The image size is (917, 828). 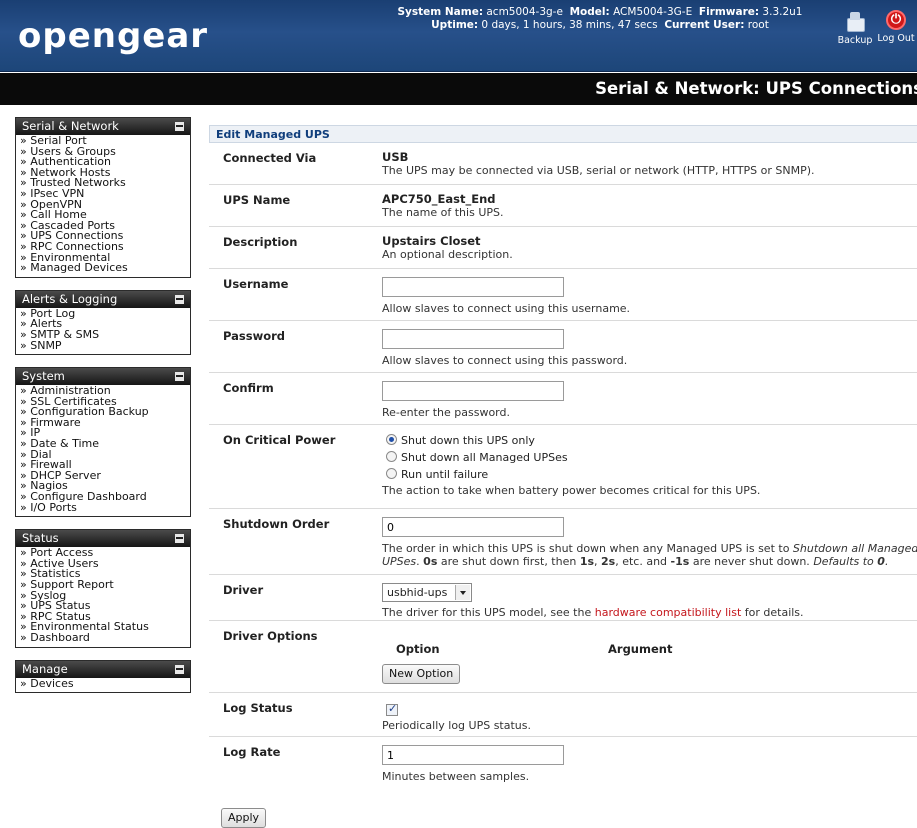 What do you see at coordinates (640, 649) in the screenshot?
I see `column-argument: Argument` at bounding box center [640, 649].